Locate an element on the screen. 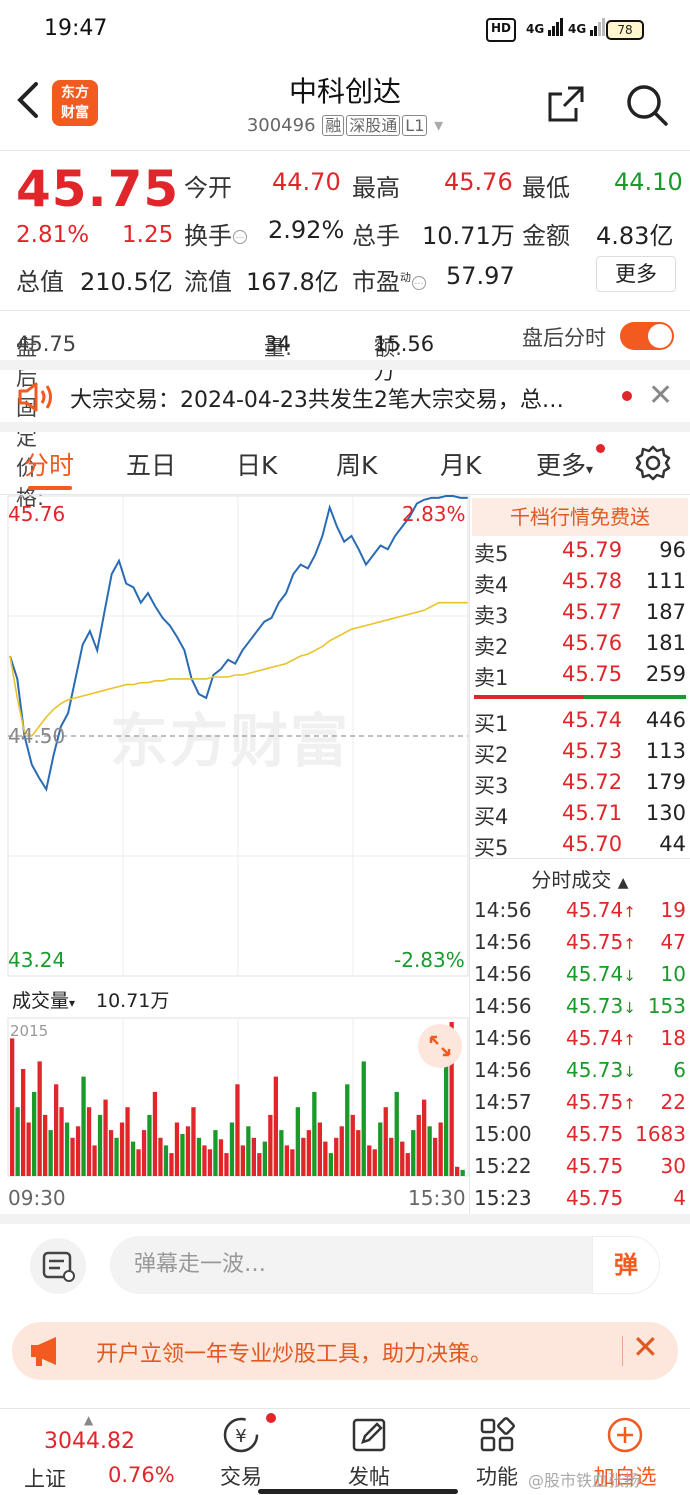 The width and height of the screenshot is (690, 1495). after-hours-toggle-label: 盘后分时 is located at coordinates (564, 338).